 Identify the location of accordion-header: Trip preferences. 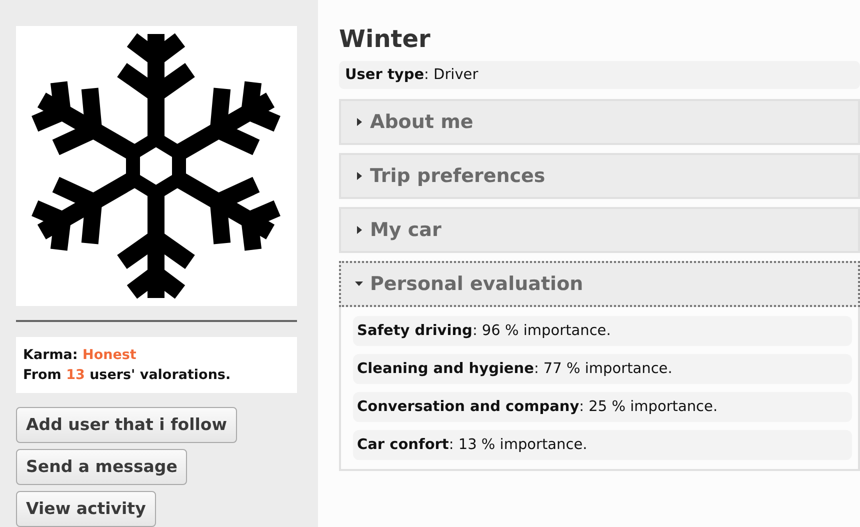
(599, 176).